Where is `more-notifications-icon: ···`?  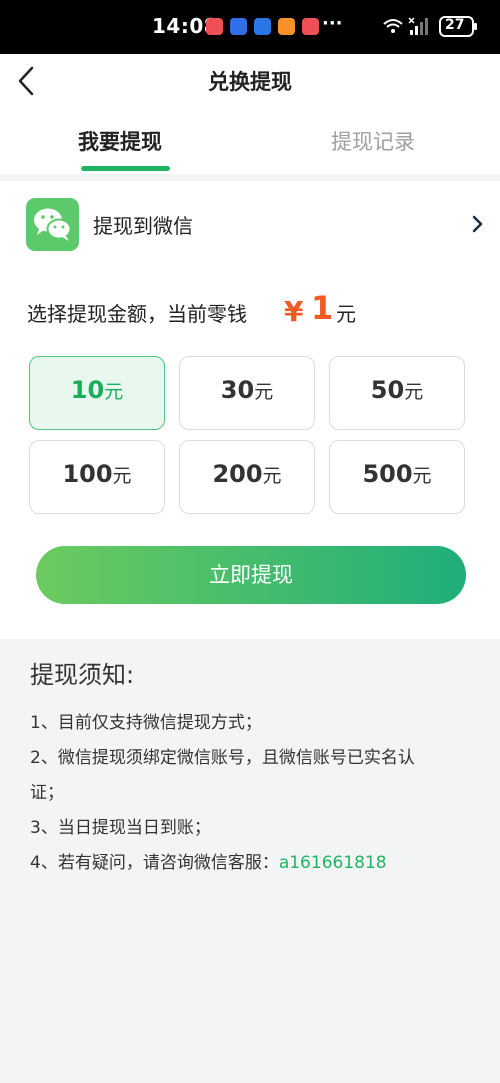 more-notifications-icon: ··· is located at coordinates (332, 23).